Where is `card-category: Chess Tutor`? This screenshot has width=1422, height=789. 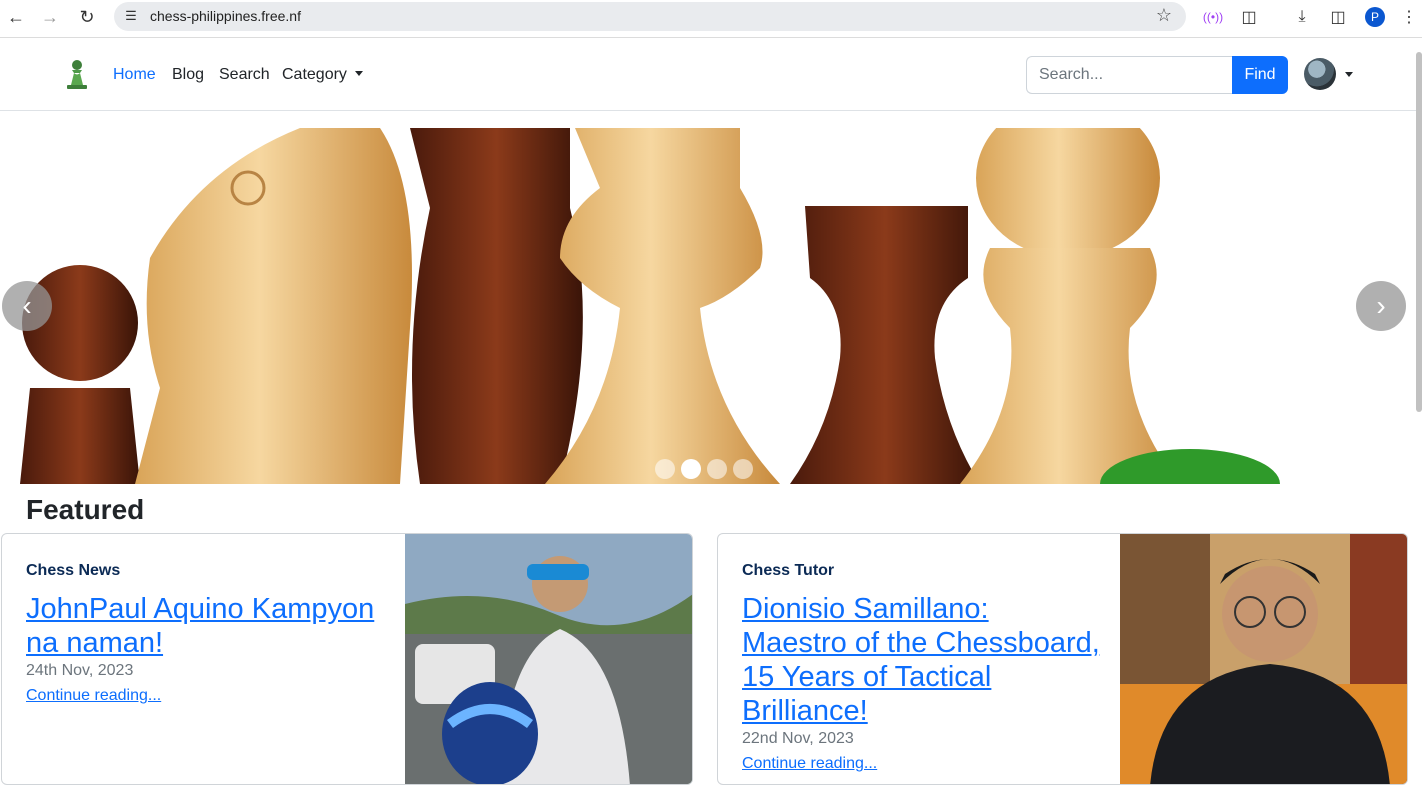 card-category: Chess Tutor is located at coordinates (788, 570).